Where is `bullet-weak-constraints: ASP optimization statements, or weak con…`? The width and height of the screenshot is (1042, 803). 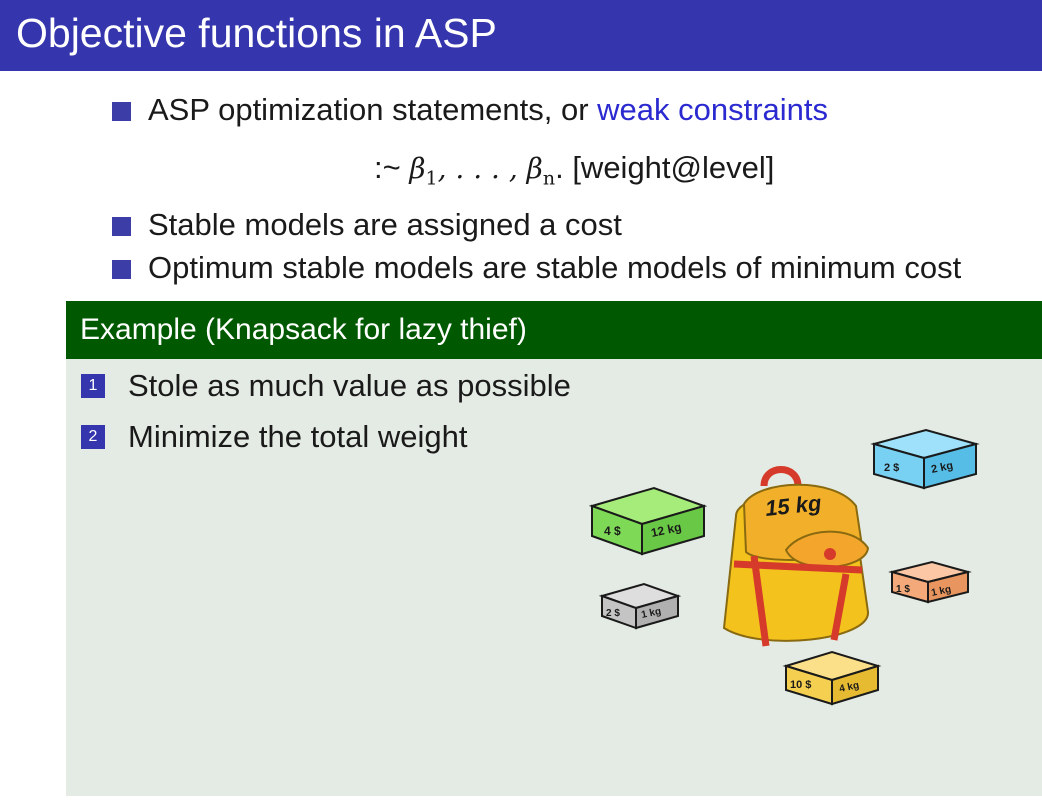 bullet-weak-constraints: ASP optimization statements, or weak con… is located at coordinates (470, 110).